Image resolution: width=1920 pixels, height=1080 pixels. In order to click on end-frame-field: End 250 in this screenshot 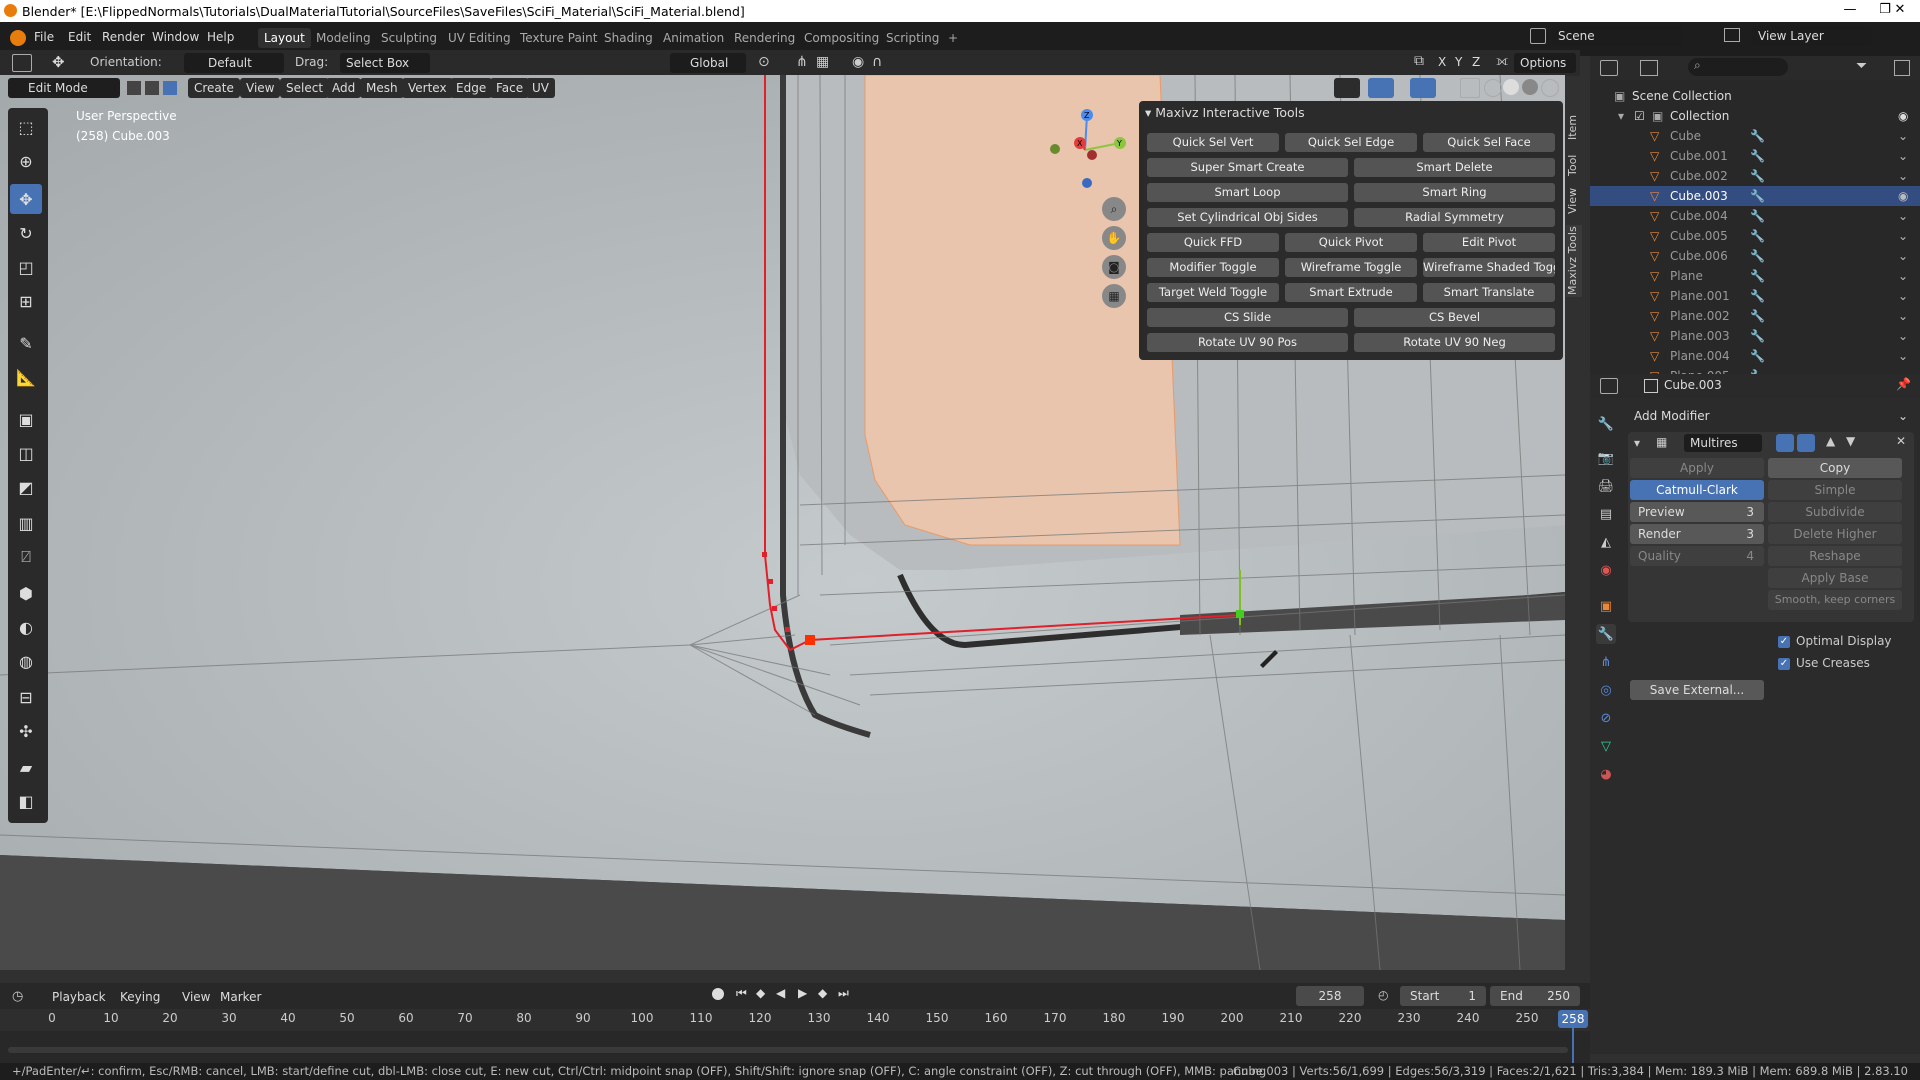, I will do `click(1535, 996)`.